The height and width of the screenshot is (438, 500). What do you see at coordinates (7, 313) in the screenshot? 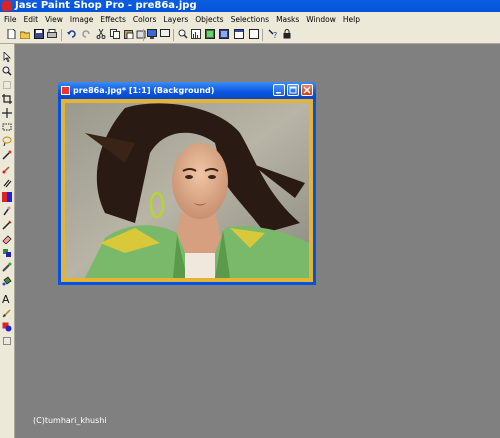
I see `draw-tool-icon` at bounding box center [7, 313].